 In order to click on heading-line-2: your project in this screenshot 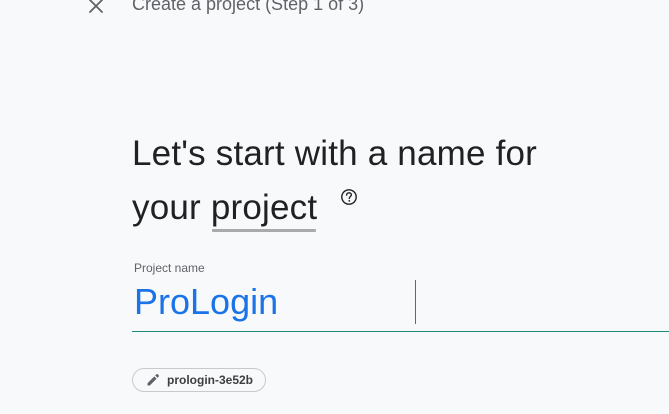, I will do `click(392, 208)`.